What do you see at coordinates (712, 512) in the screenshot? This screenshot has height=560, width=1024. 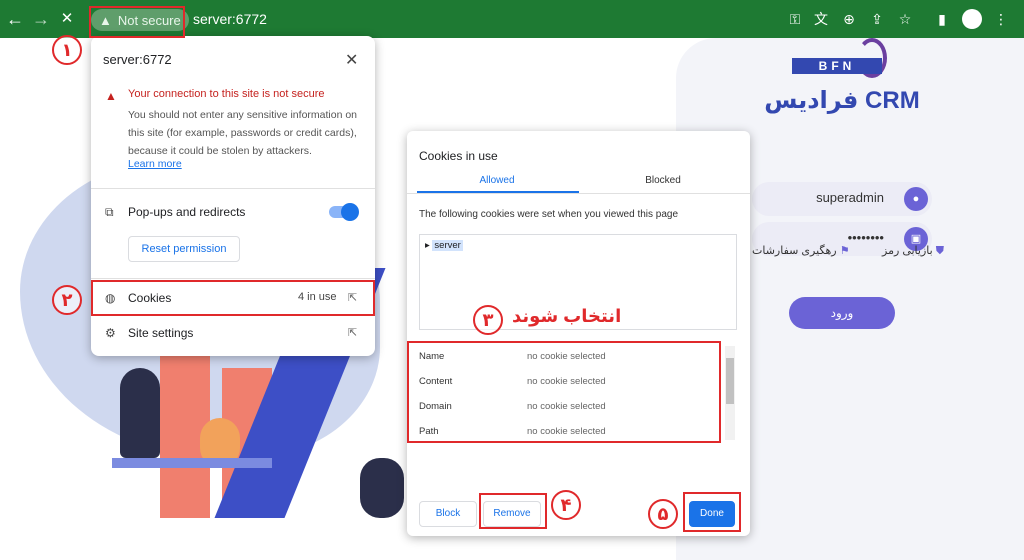 I see `highlight-done-button` at bounding box center [712, 512].